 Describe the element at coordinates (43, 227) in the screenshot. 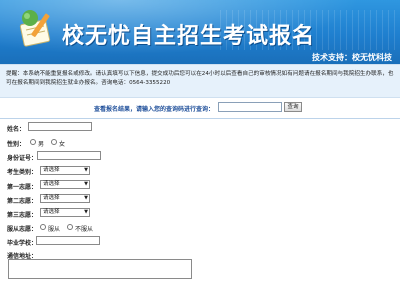

I see `adjust-accept-radio` at that location.